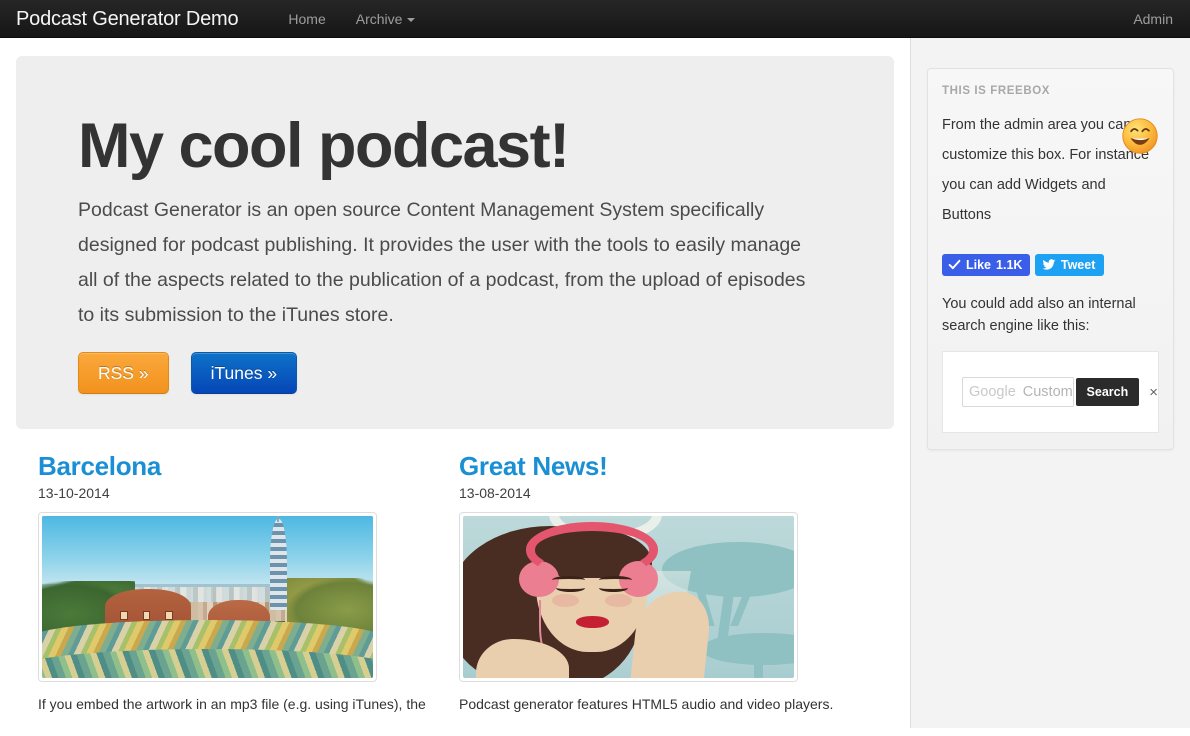 Image resolution: width=1190 pixels, height=736 pixels. I want to click on secondary-nav: Admin, so click(1154, 19).